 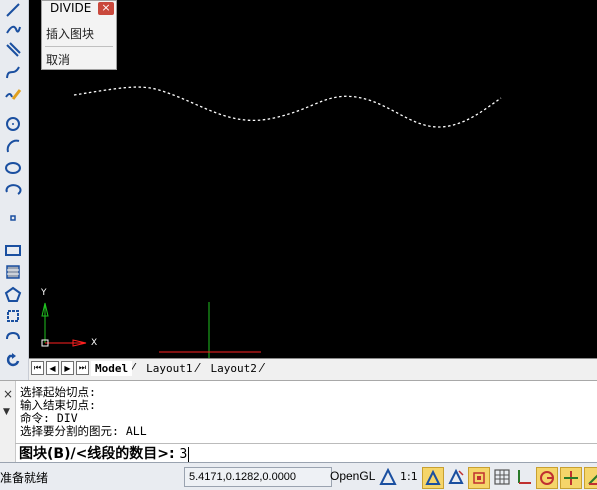 I want to click on tab-layout1: Layout1, so click(x=169, y=368).